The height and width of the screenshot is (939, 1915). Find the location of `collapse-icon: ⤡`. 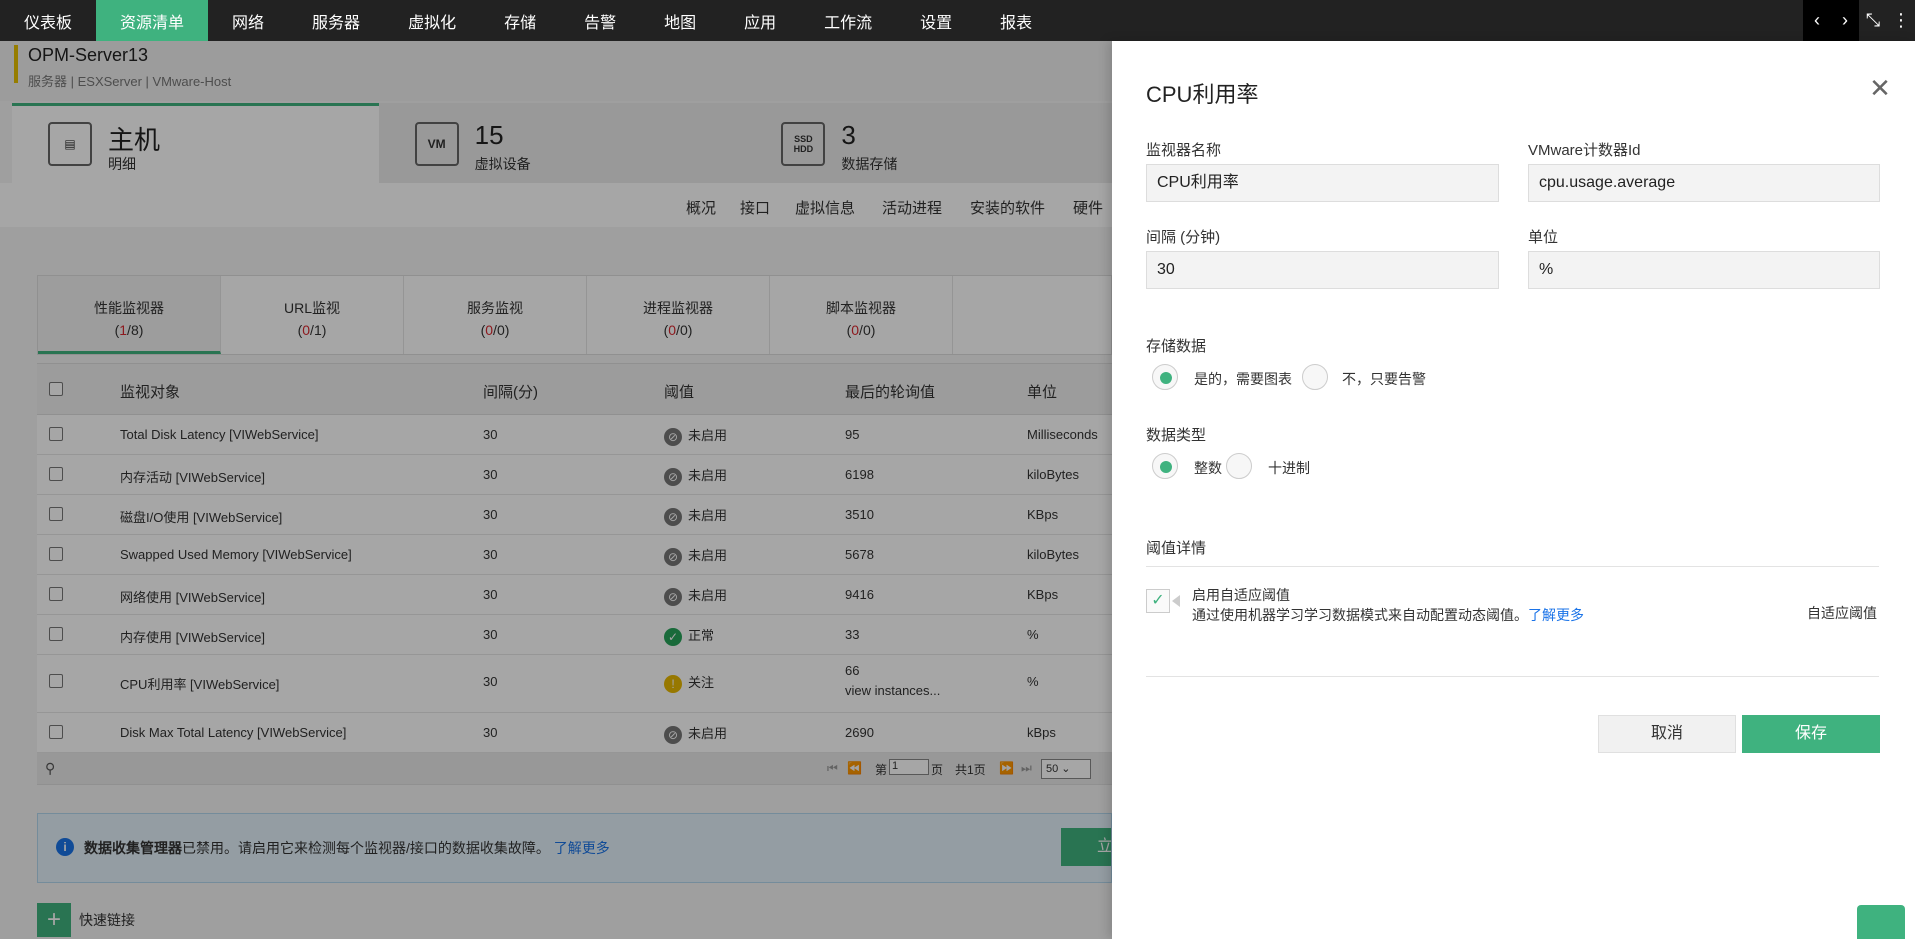

collapse-icon: ⤡ is located at coordinates (1873, 20).